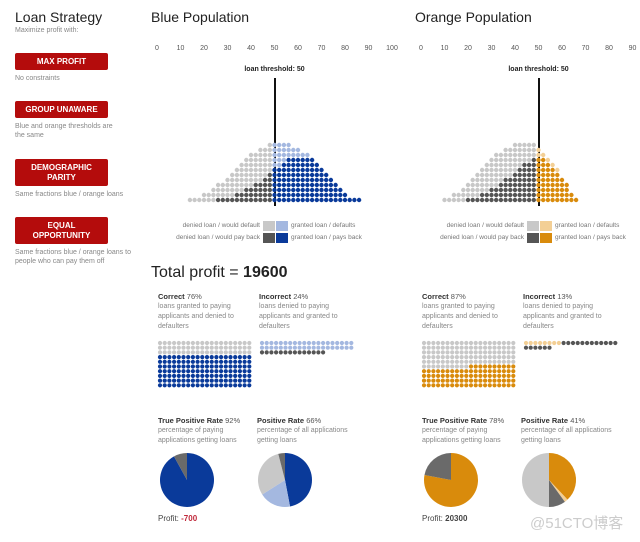 Image resolution: width=640 pixels, height=542 pixels. What do you see at coordinates (458, 296) in the screenshot?
I see `stat-value: 87%` at bounding box center [458, 296].